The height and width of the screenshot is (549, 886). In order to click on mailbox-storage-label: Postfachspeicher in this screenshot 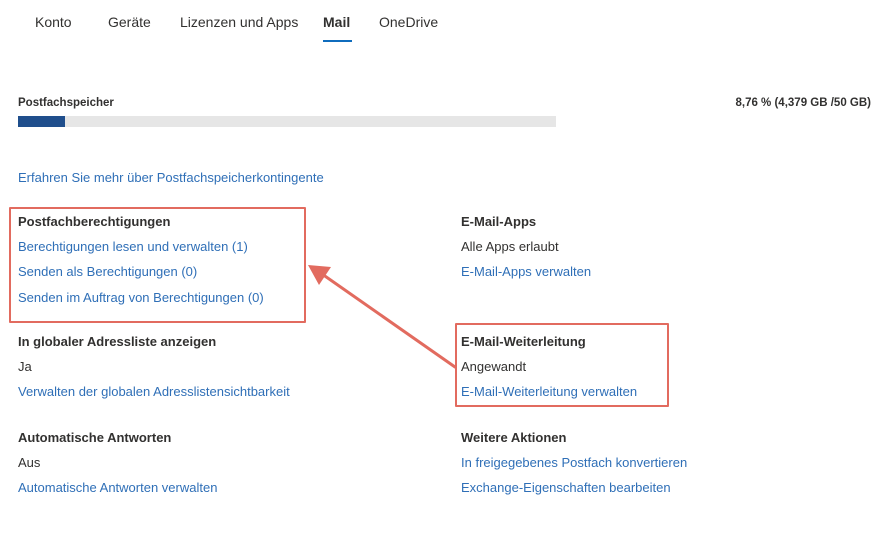, I will do `click(66, 103)`.